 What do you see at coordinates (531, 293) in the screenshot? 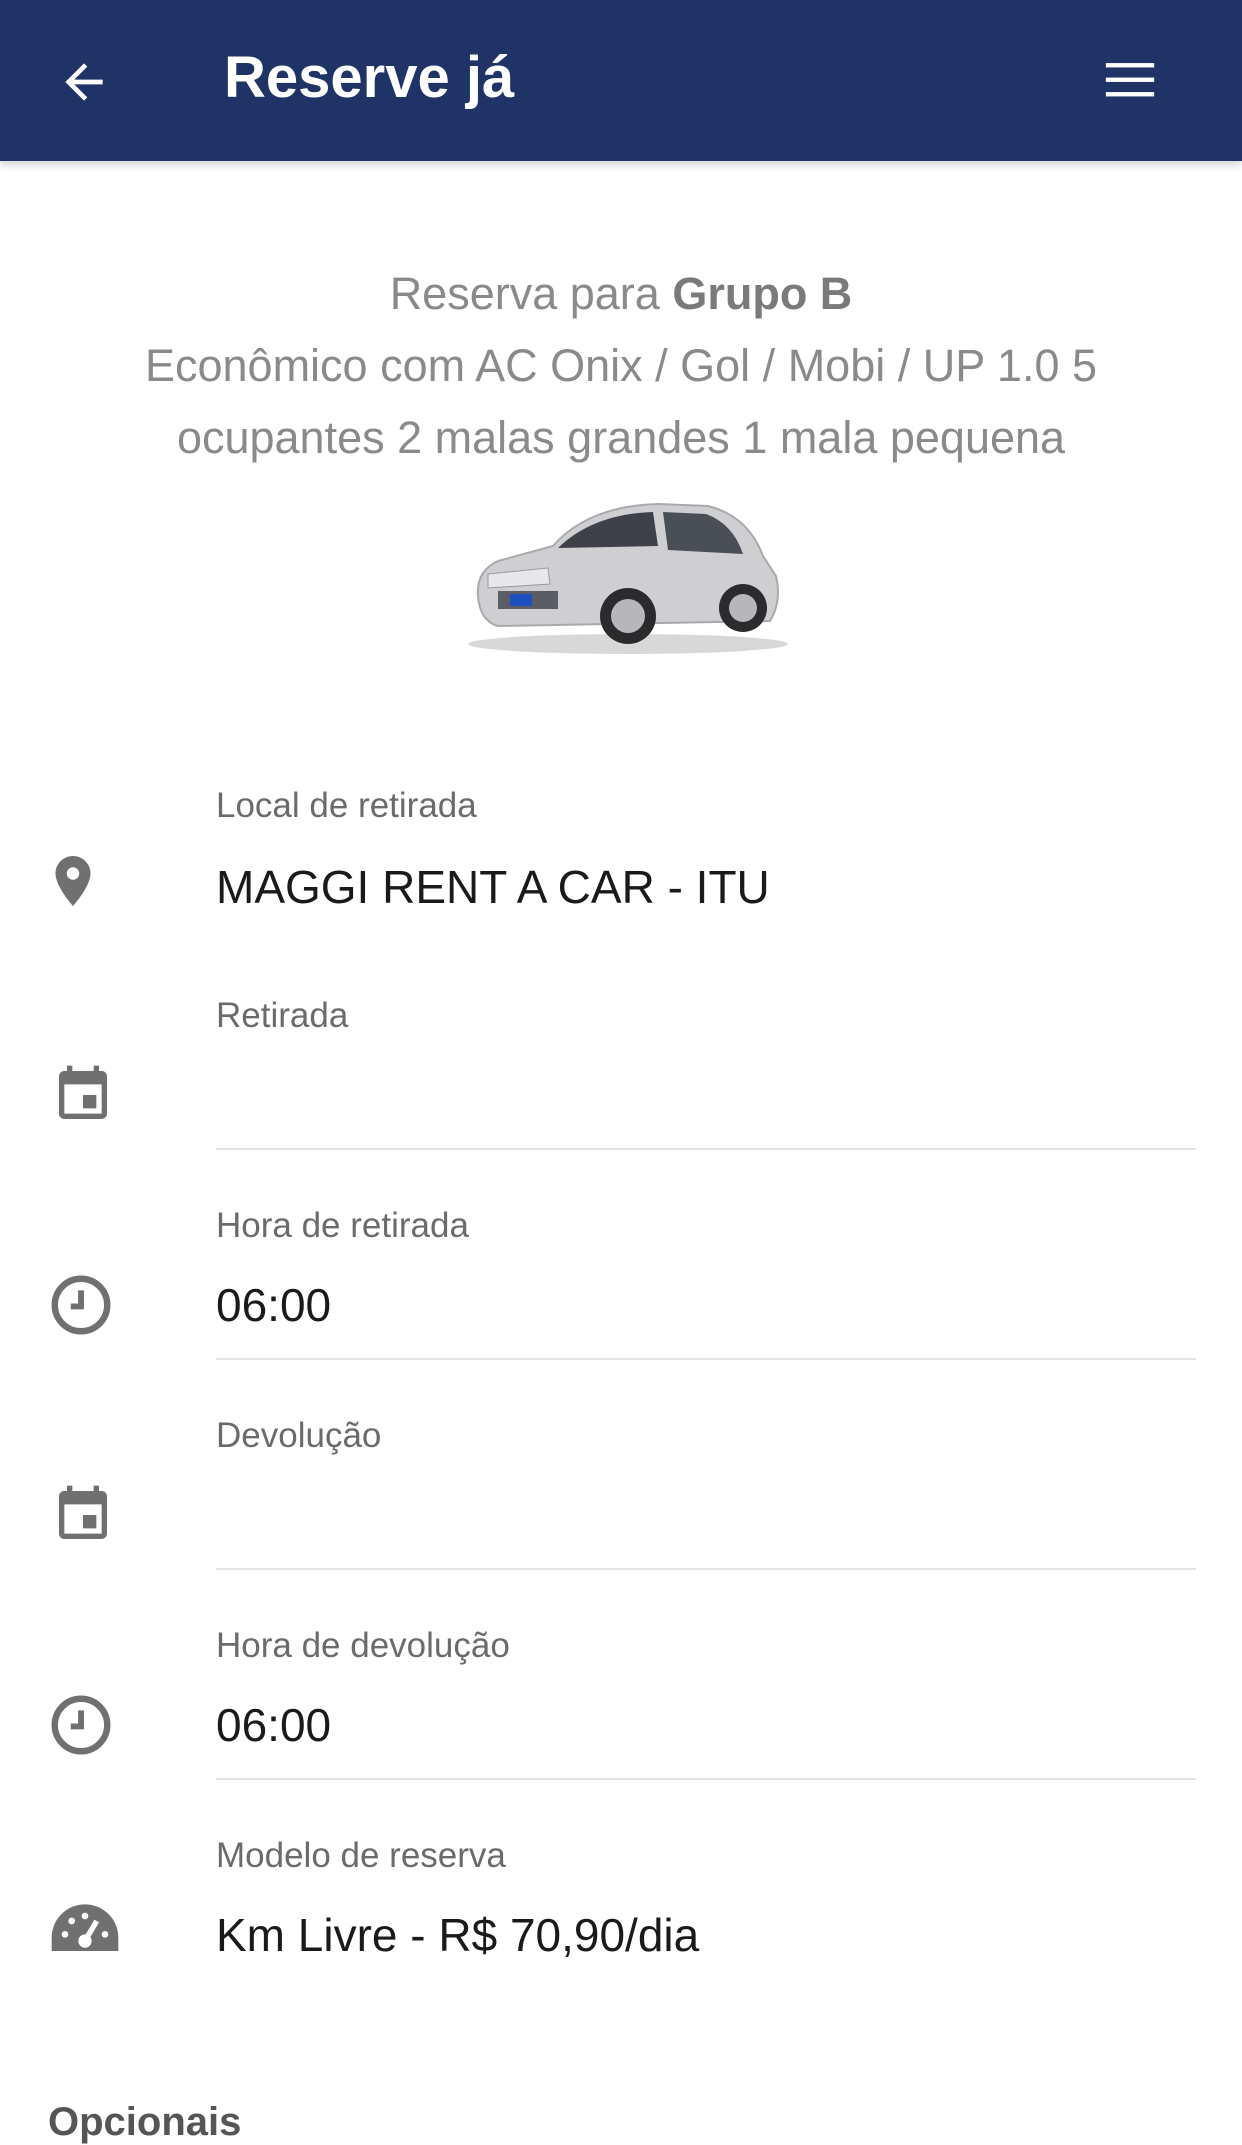
I see `reservation-prefix: Reserva para` at bounding box center [531, 293].